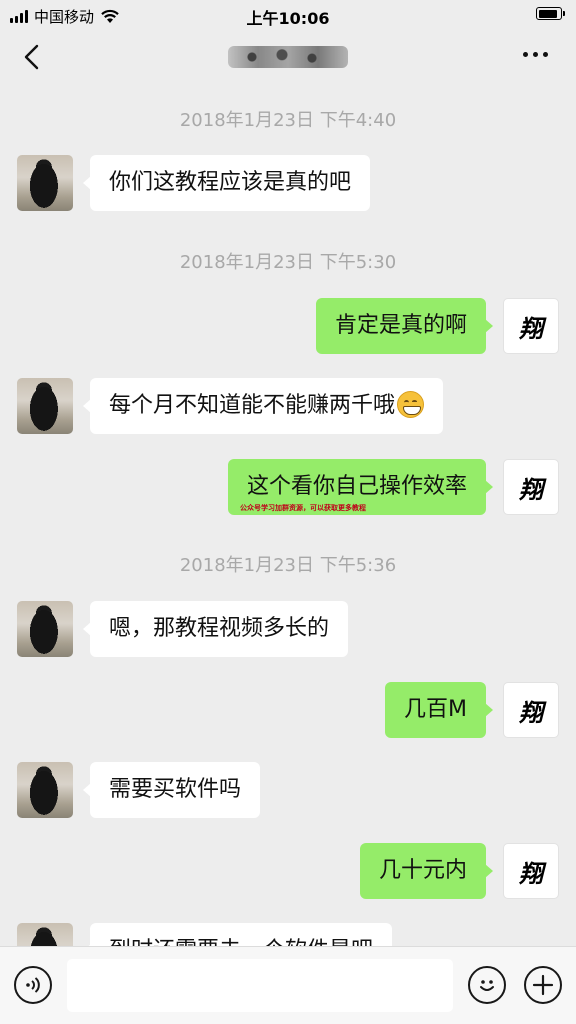 Image resolution: width=576 pixels, height=1024 pixels. Describe the element at coordinates (288, 871) in the screenshot. I see `message-row: 几十元内 翔` at that location.